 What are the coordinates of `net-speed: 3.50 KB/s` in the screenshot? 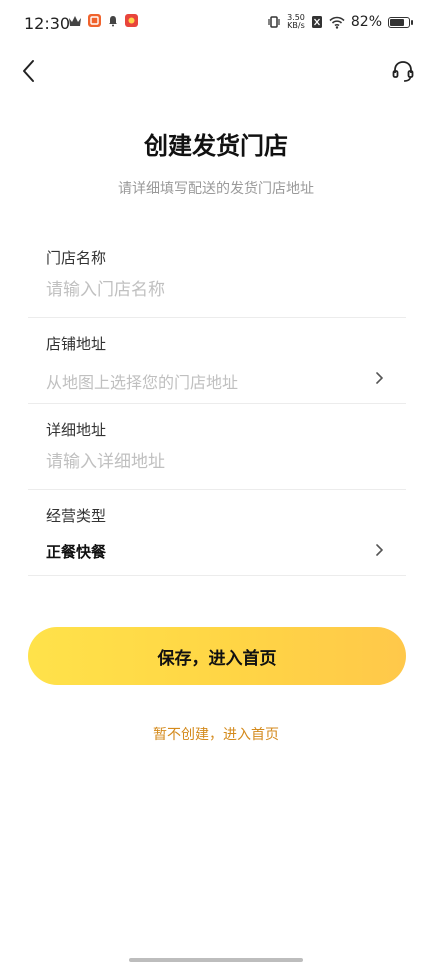 It's located at (296, 22).